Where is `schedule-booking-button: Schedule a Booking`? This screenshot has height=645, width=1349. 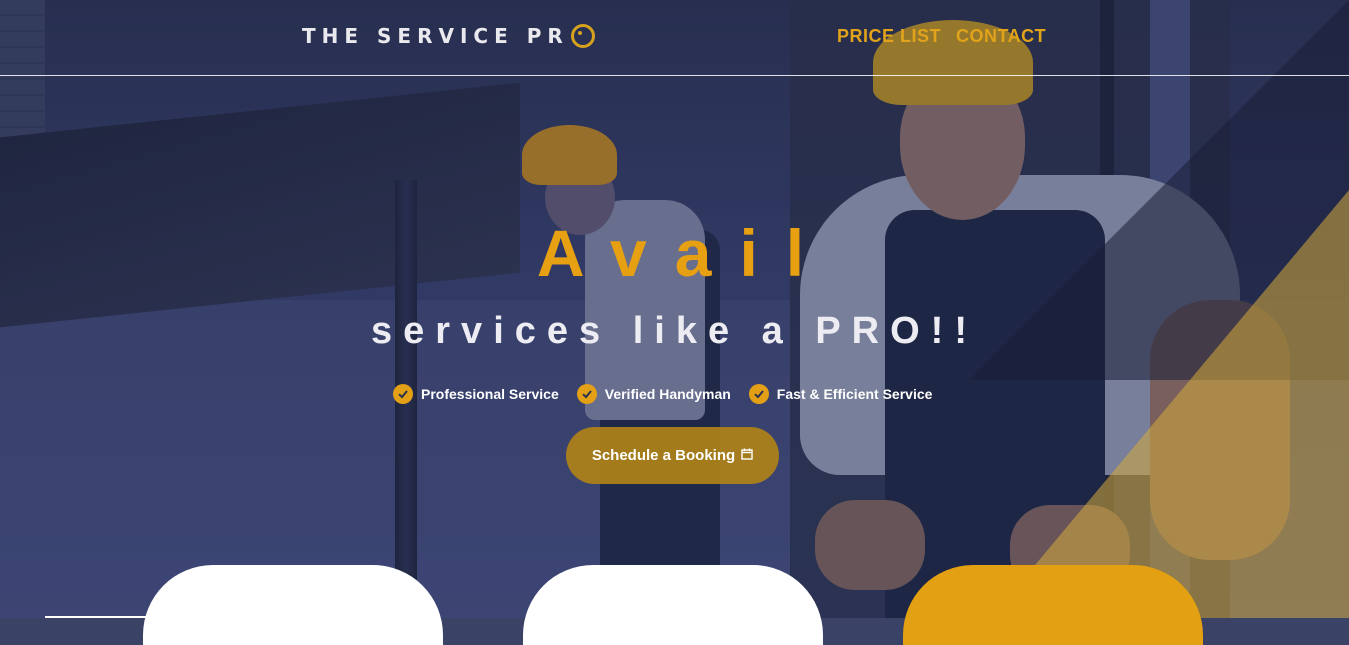
schedule-booking-button: Schedule a Booking is located at coordinates (672, 455).